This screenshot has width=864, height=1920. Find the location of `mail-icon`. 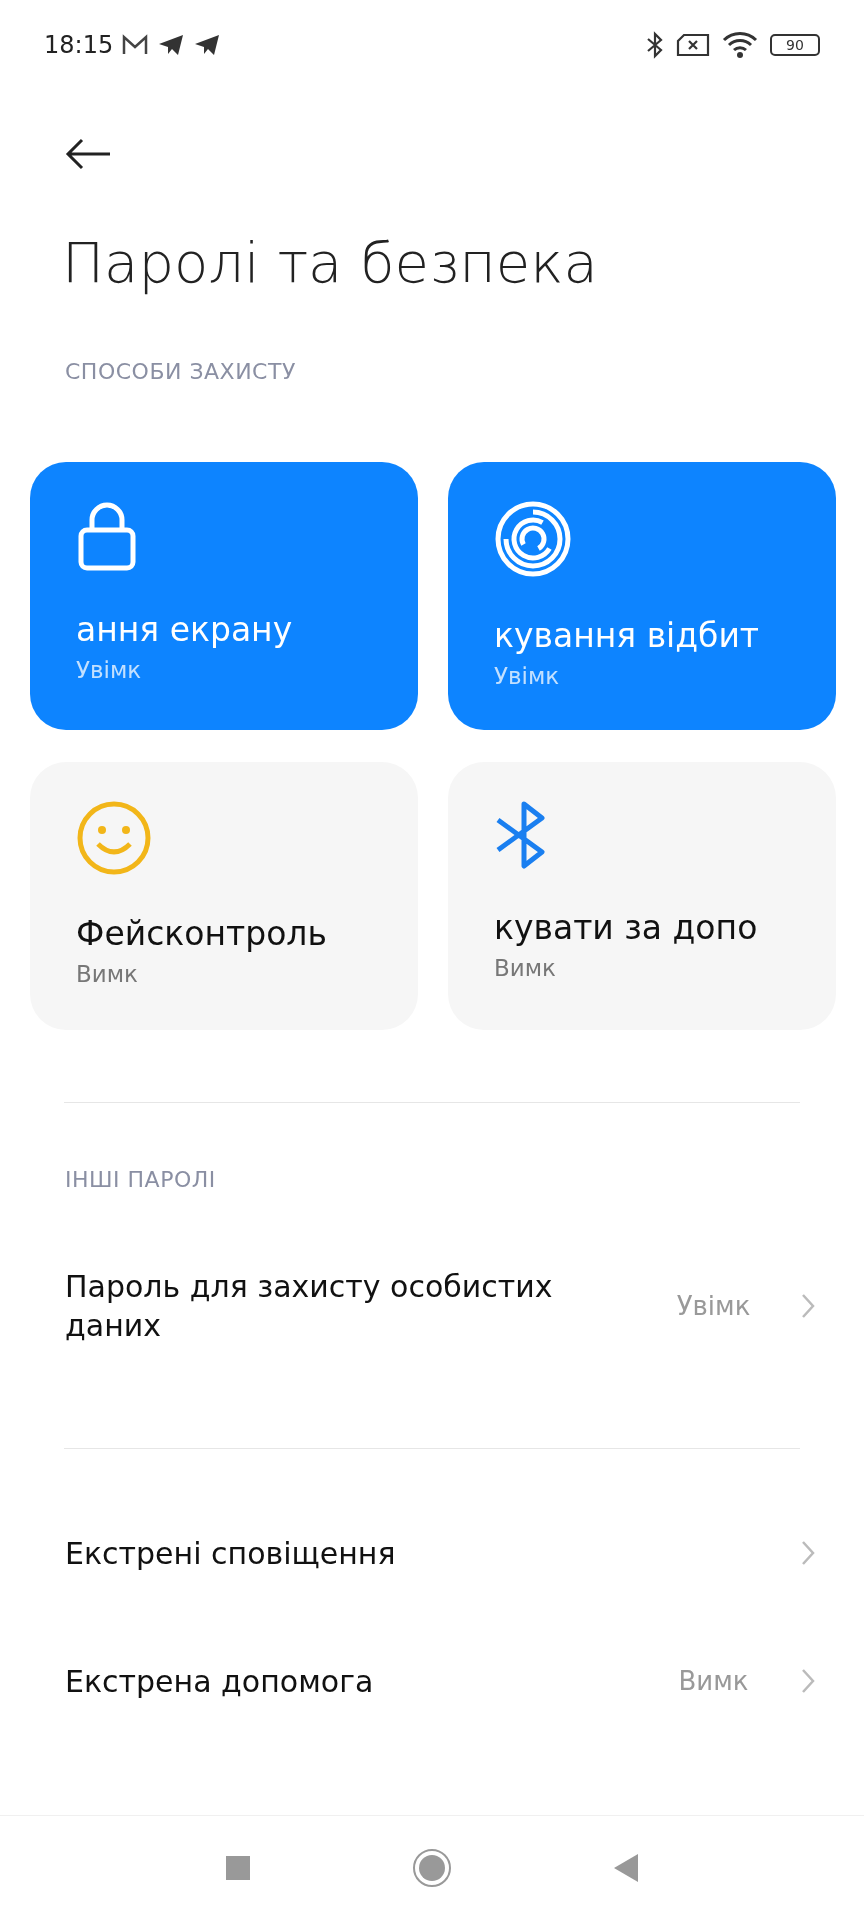

mail-icon is located at coordinates (135, 45).